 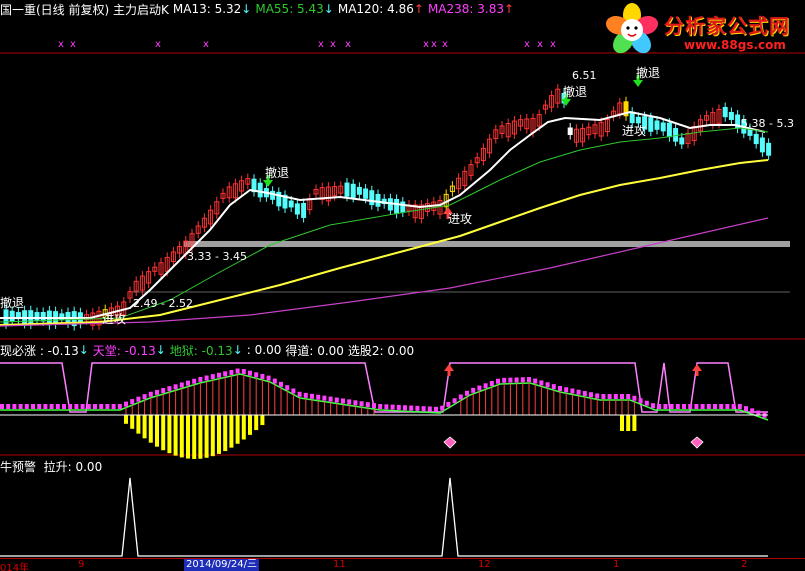 What do you see at coordinates (465, 9) in the screenshot?
I see `ma238-label: MA238: 3.83` at bounding box center [465, 9].